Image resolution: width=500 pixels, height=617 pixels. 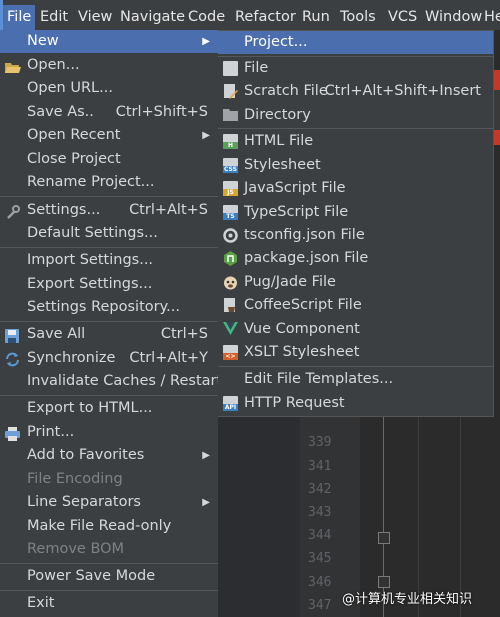 What do you see at coordinates (109, 210) in the screenshot?
I see `menu-item-settings: Settings... Ctrl+Alt+S` at bounding box center [109, 210].